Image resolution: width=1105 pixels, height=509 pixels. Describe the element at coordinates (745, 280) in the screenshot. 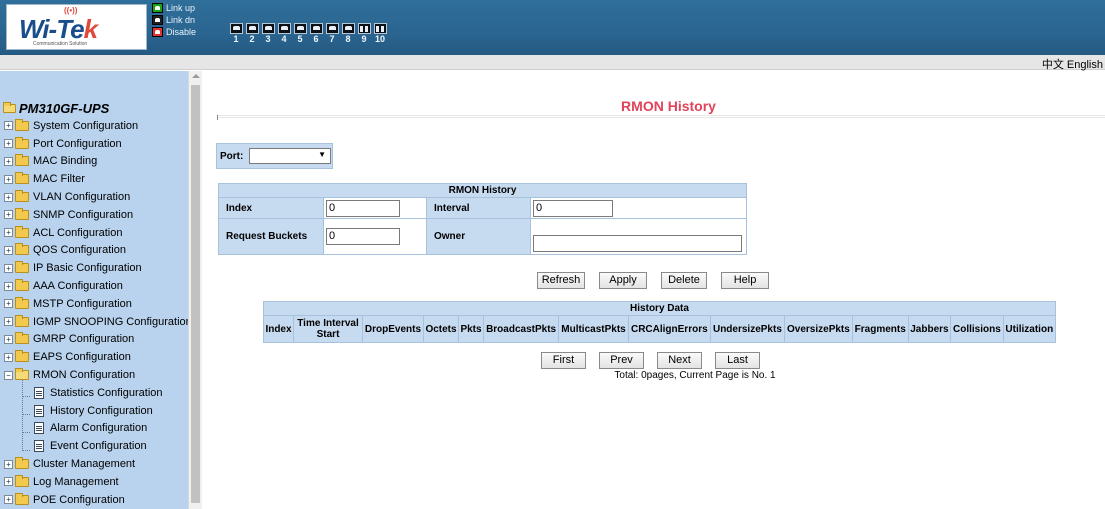

I see `help-button: Help` at that location.